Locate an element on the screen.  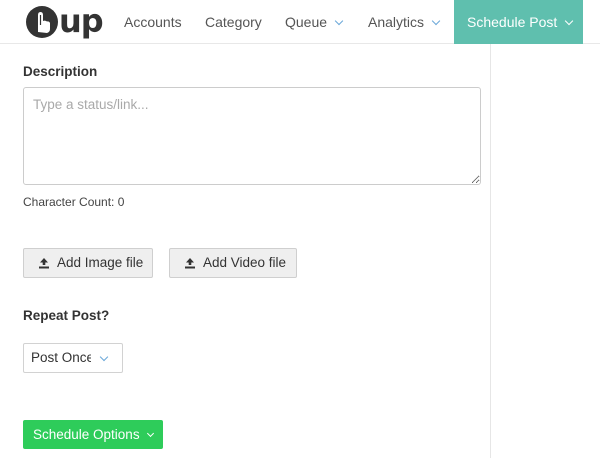
add-video-button: Add Video file is located at coordinates (233, 263).